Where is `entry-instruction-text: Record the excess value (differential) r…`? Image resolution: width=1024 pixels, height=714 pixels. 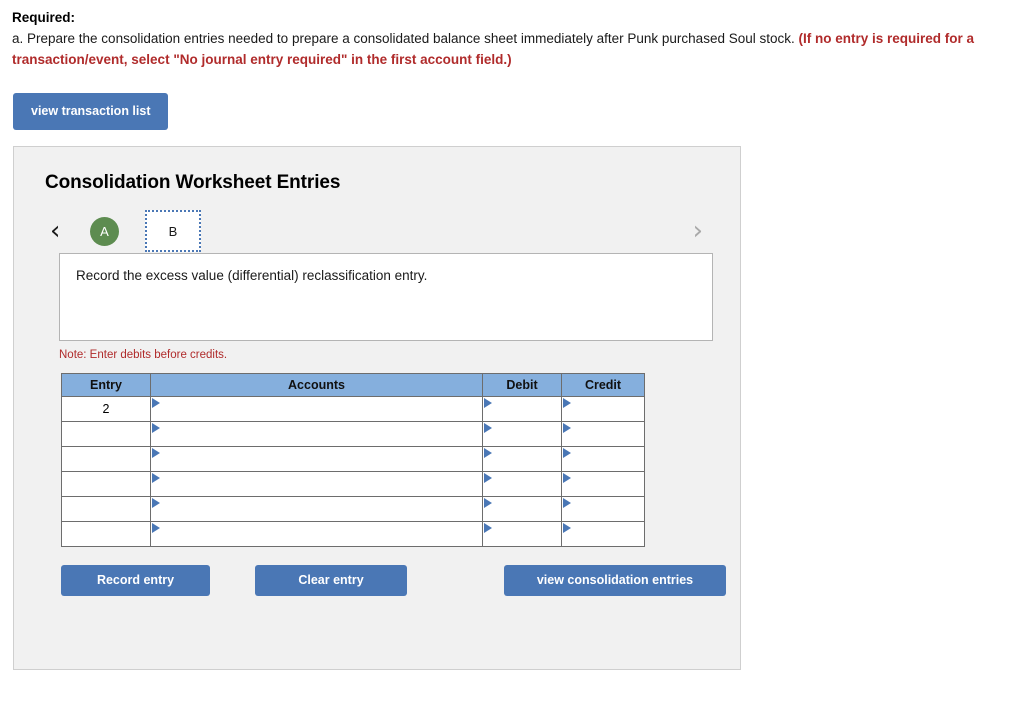
entry-instruction-text: Record the excess value (differential) r… is located at coordinates (252, 276).